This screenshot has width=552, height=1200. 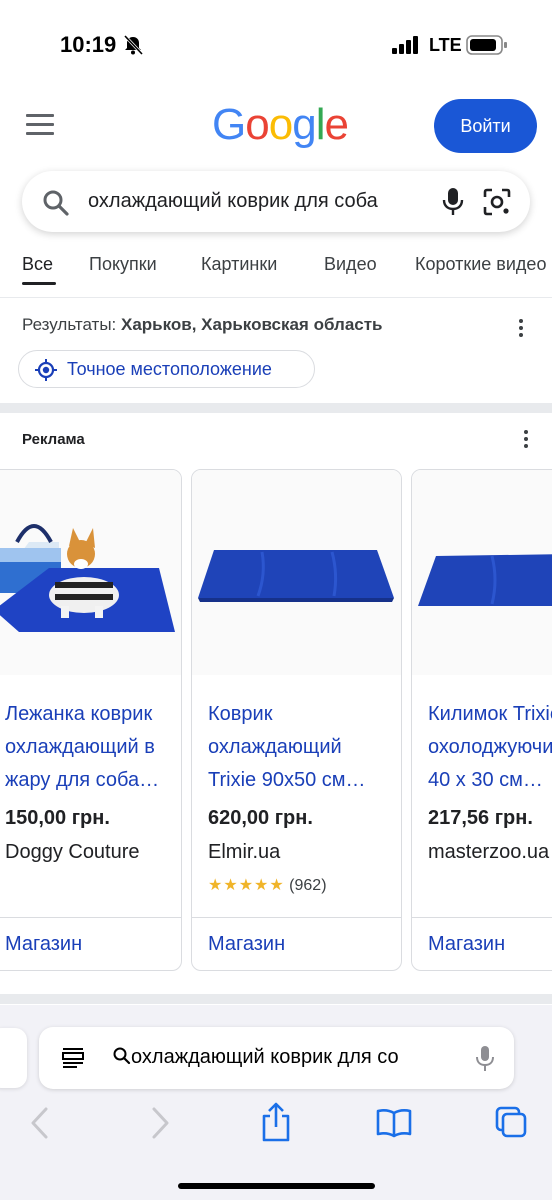 I want to click on location-info: Результаты: Харьков, Харьковская область, so click(x=202, y=325).